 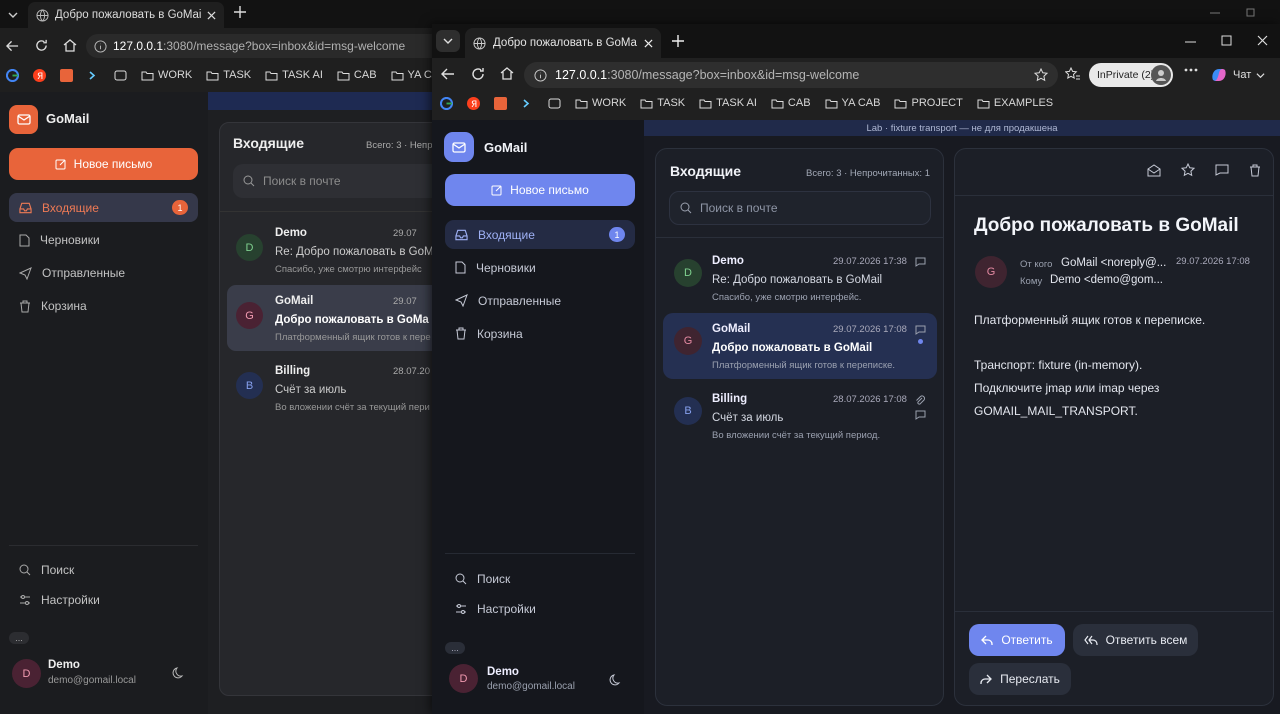 I want to click on search-input: Поиск в почте, so click(x=800, y=208).